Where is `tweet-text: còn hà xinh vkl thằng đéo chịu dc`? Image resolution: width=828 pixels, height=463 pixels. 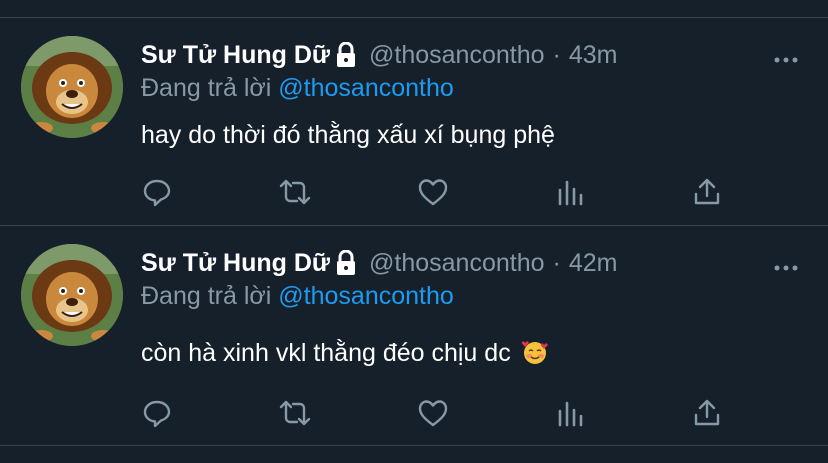
tweet-text: còn hà xinh vkl thằng đéo chịu dc is located at coordinates (344, 353).